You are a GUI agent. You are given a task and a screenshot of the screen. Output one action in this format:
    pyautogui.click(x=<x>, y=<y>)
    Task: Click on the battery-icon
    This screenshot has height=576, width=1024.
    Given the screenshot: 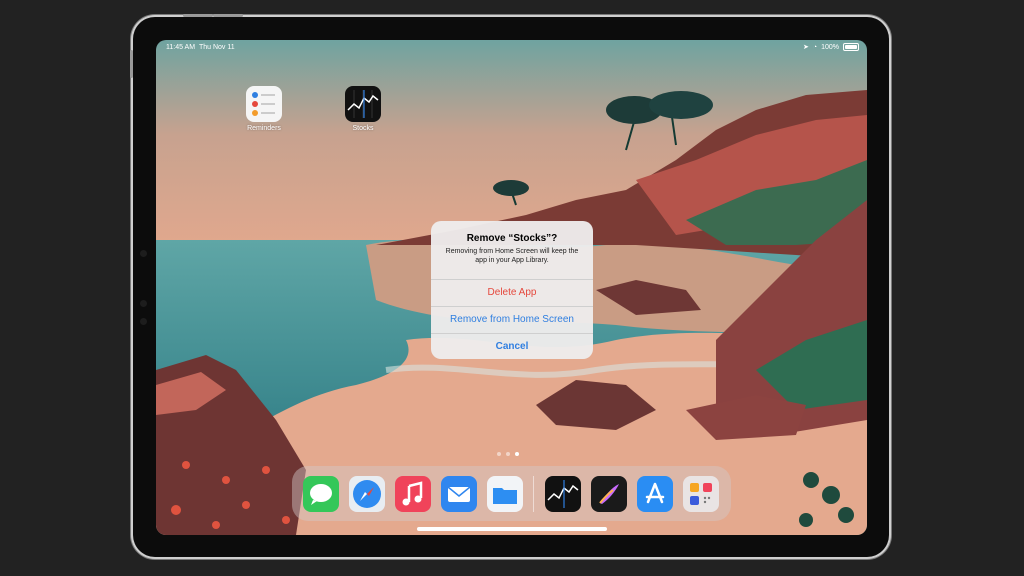 What is the action you would take?
    pyautogui.click(x=851, y=47)
    